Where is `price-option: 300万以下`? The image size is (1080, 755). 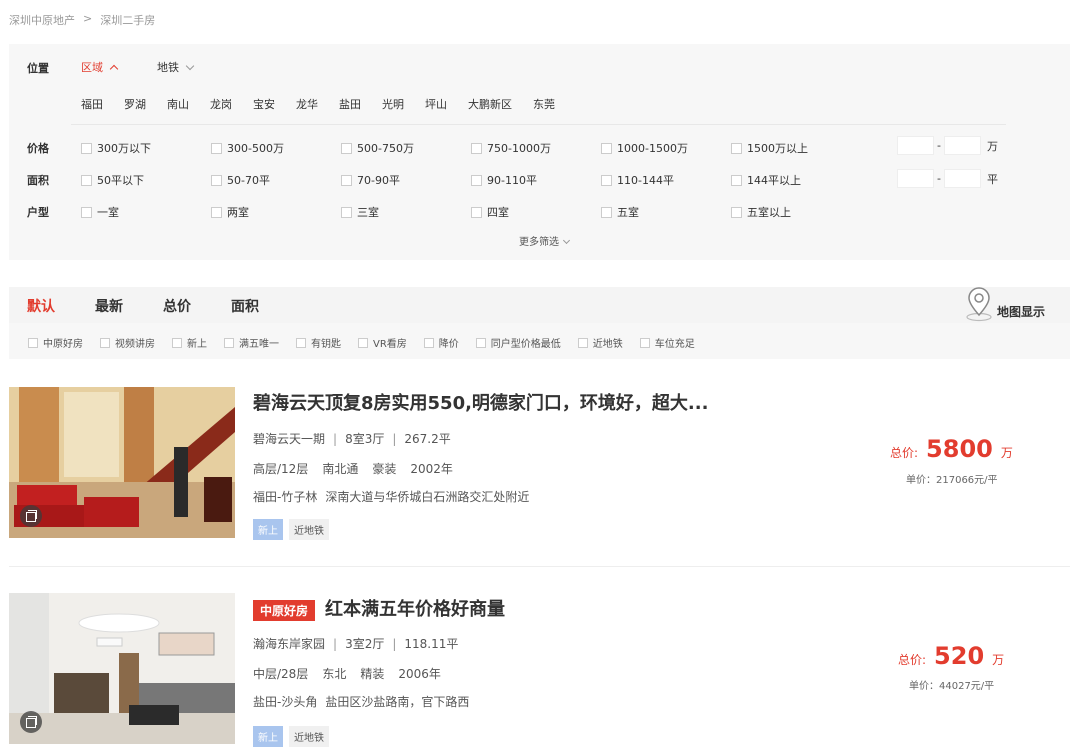
price-option: 300万以下 is located at coordinates (146, 148).